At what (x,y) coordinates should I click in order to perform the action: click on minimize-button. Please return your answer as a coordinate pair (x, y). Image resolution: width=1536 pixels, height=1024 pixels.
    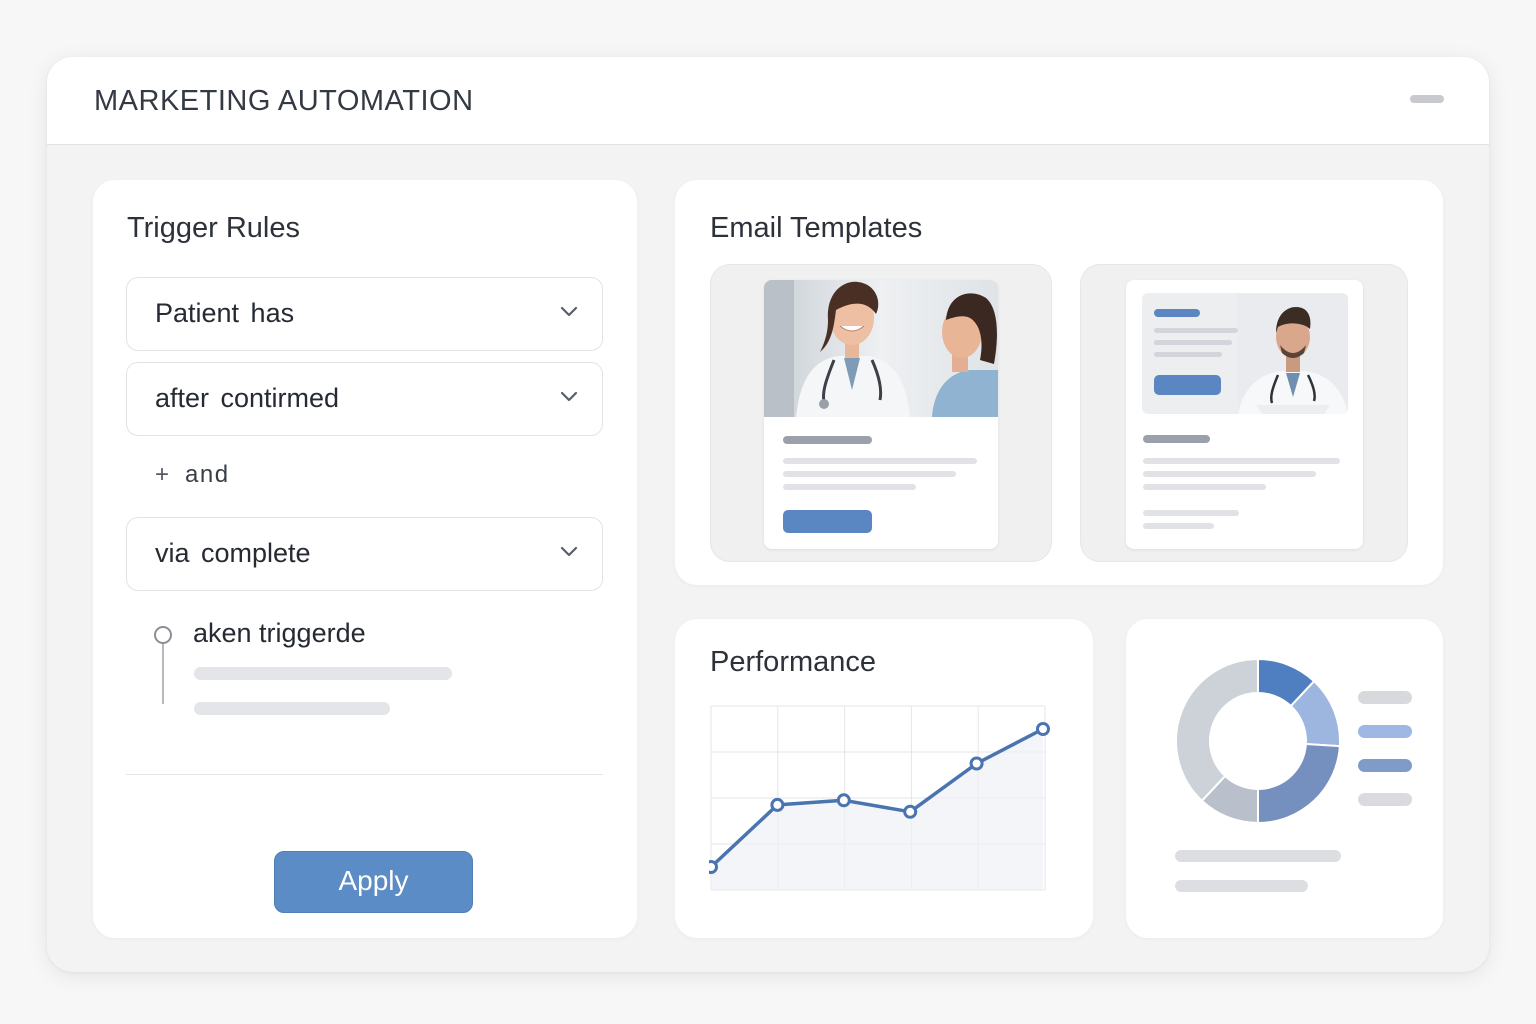
    Looking at the image, I should click on (1427, 99).